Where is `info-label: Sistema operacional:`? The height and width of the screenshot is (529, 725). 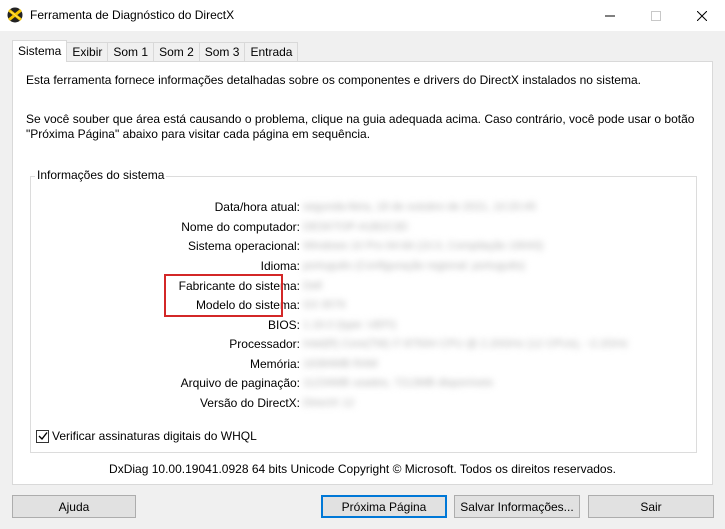
info-label: Sistema operacional: is located at coordinates (243, 246).